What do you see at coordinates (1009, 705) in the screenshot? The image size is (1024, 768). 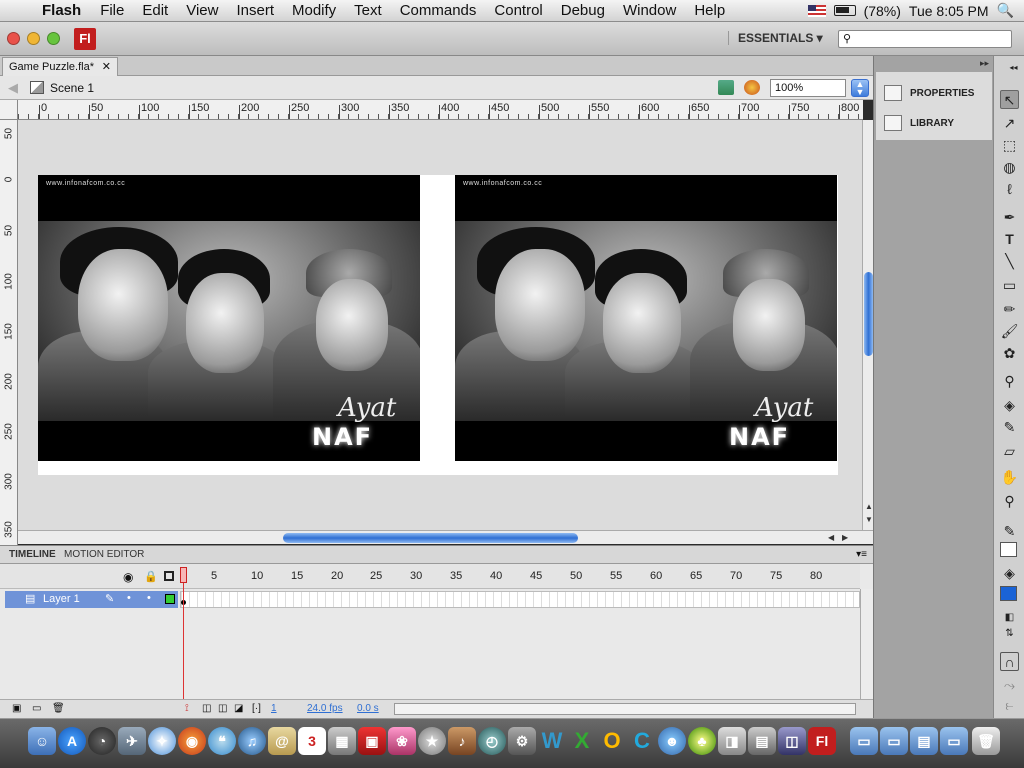 I see `straighten-icon: ⥼` at bounding box center [1009, 705].